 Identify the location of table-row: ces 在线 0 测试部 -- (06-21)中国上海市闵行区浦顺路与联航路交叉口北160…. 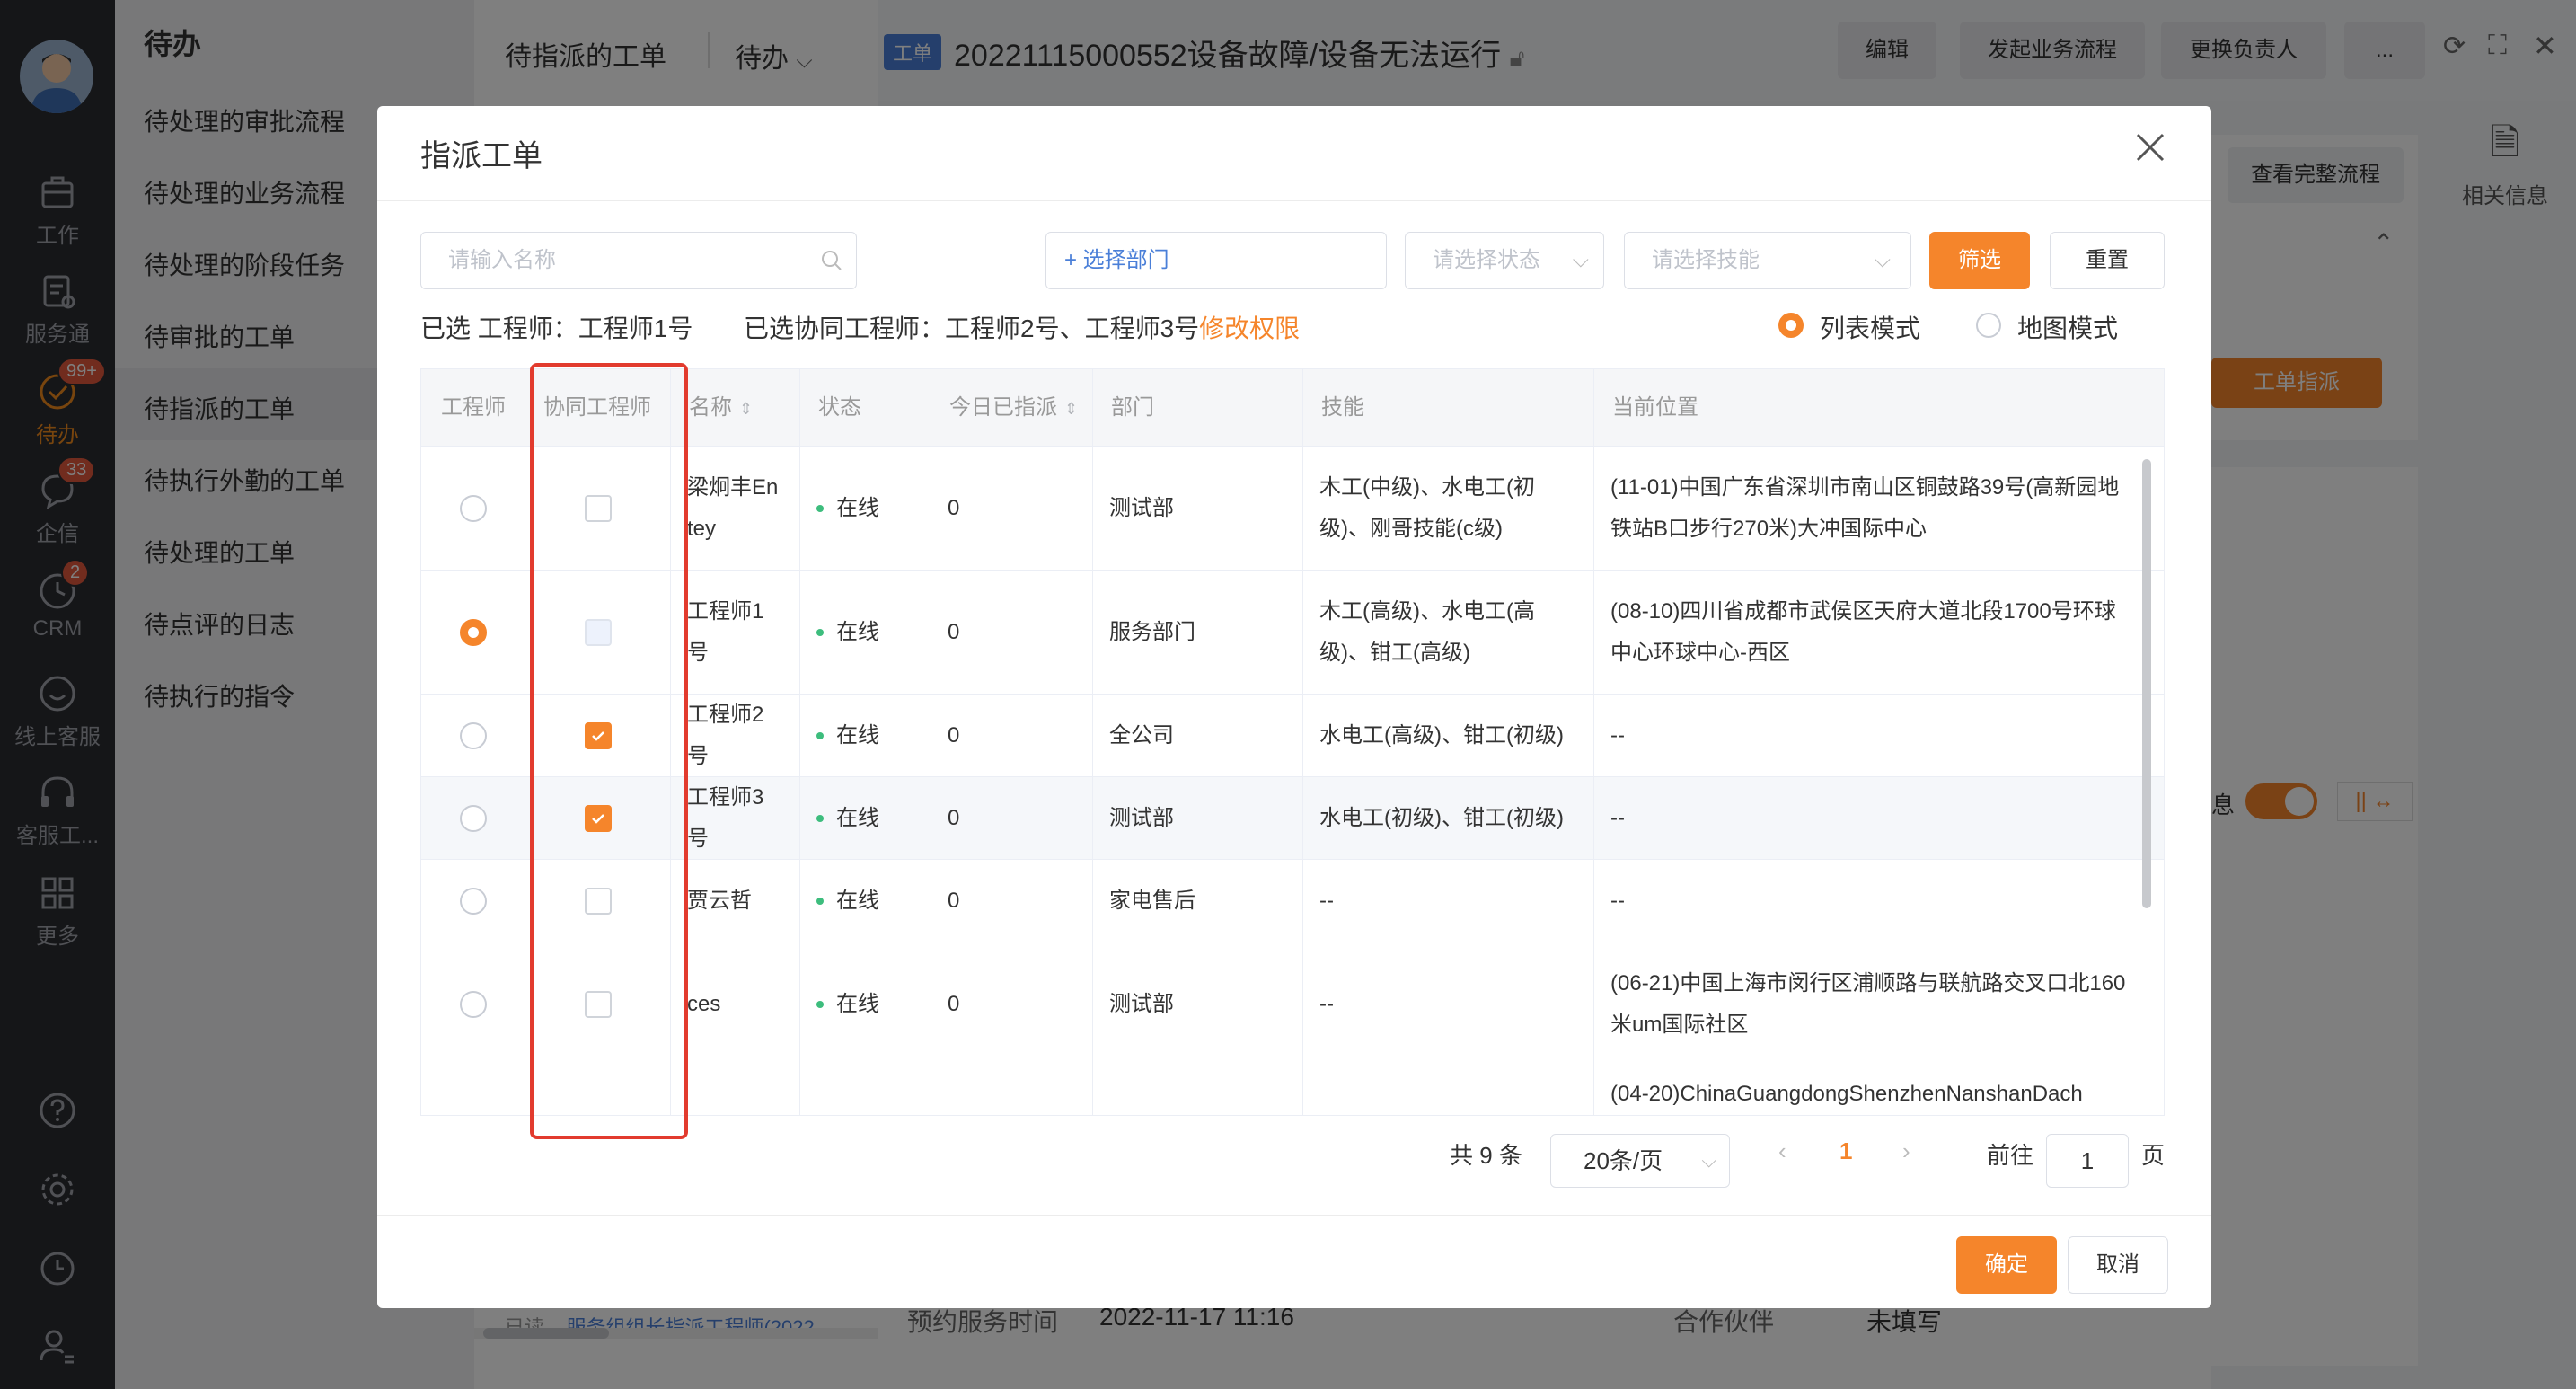
(1292, 1004).